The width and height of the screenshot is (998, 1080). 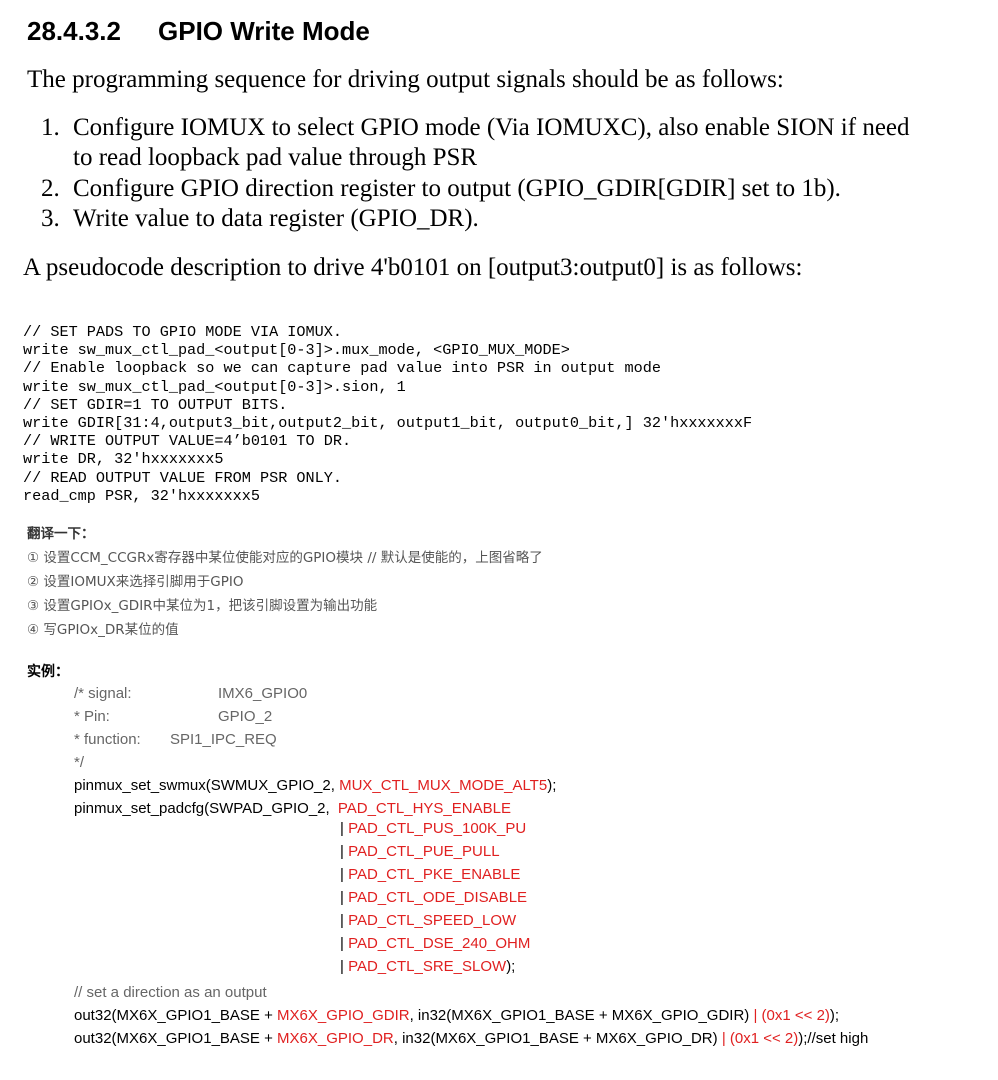 What do you see at coordinates (245, 716) in the screenshot?
I see `comment-pin-value: GPIO_2` at bounding box center [245, 716].